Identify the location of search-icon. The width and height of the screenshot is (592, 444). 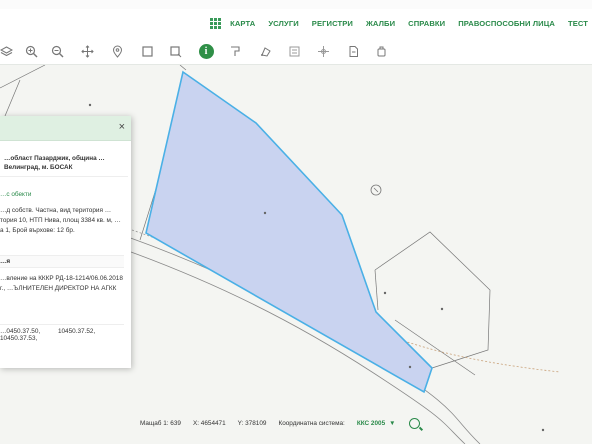
(415, 423).